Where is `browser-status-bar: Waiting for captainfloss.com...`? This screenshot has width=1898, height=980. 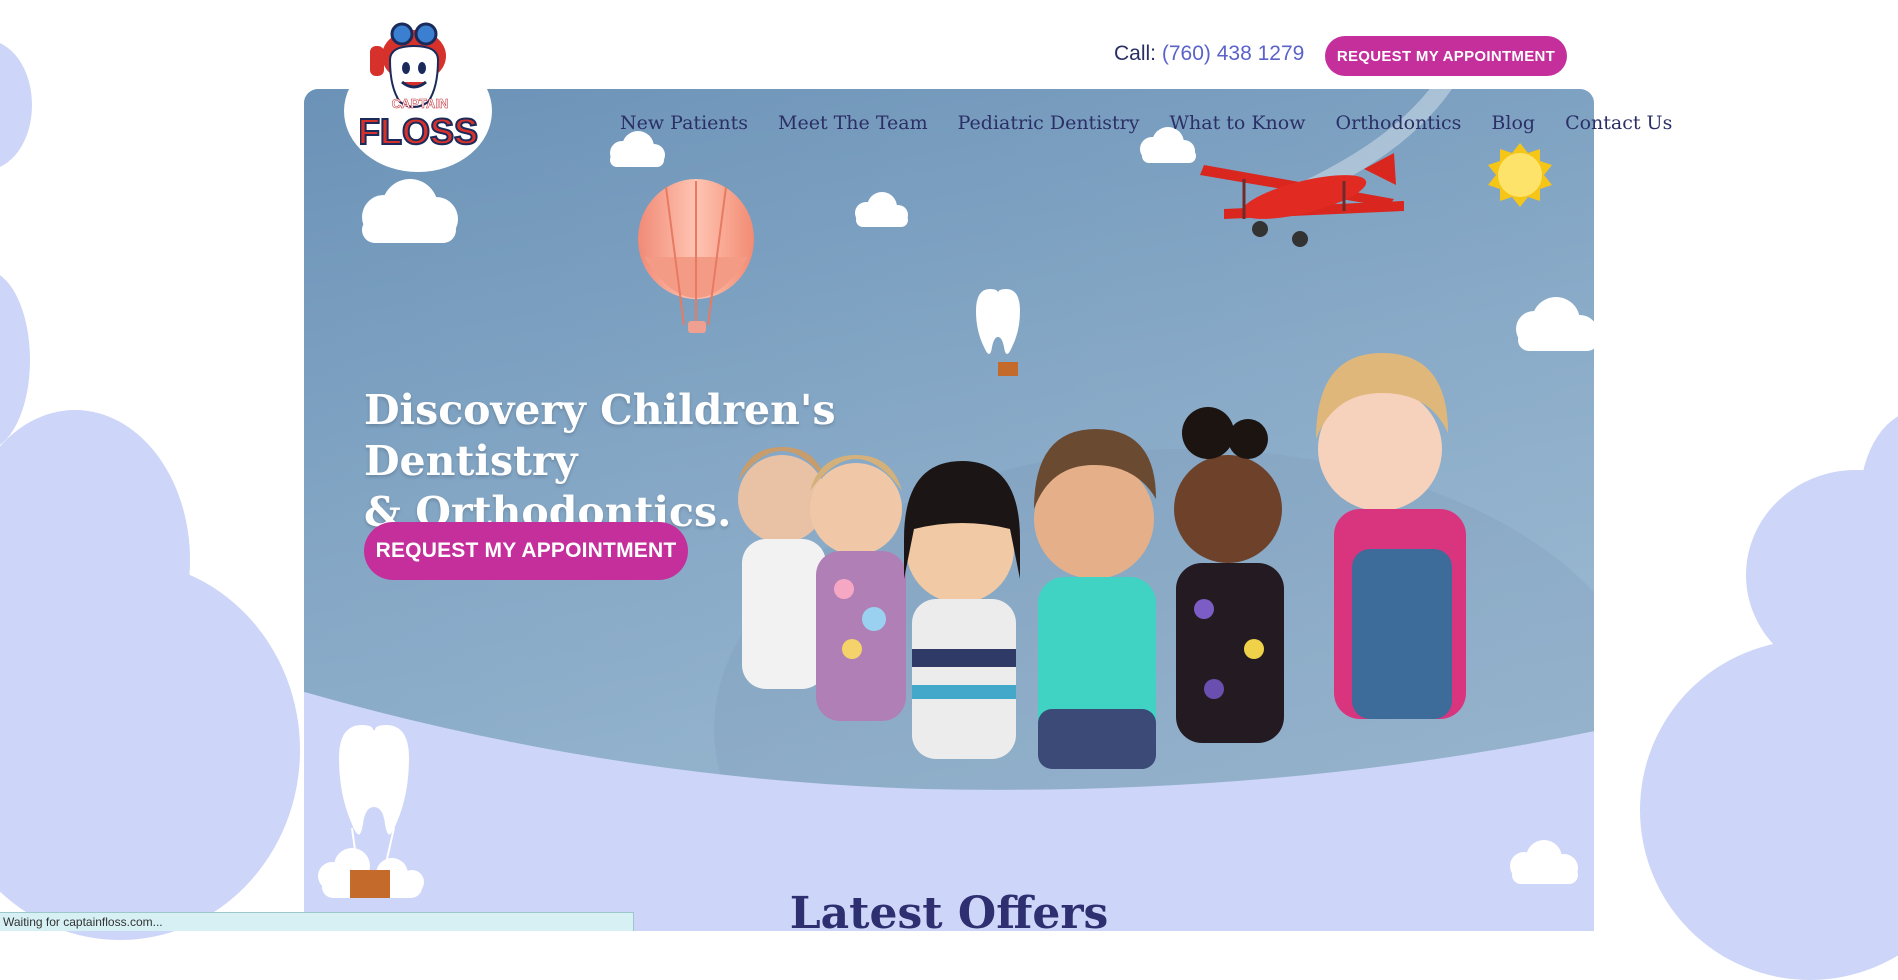 browser-status-bar: Waiting for captainfloss.com... is located at coordinates (317, 921).